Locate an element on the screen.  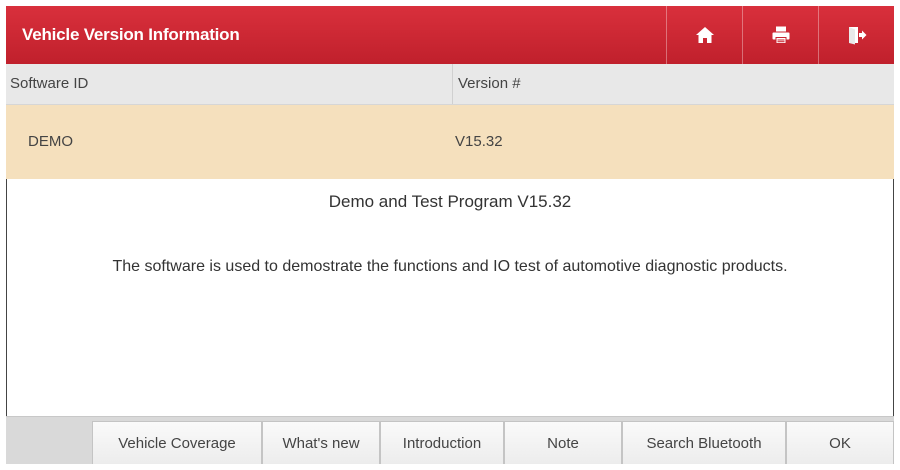
exit-button is located at coordinates (856, 35).